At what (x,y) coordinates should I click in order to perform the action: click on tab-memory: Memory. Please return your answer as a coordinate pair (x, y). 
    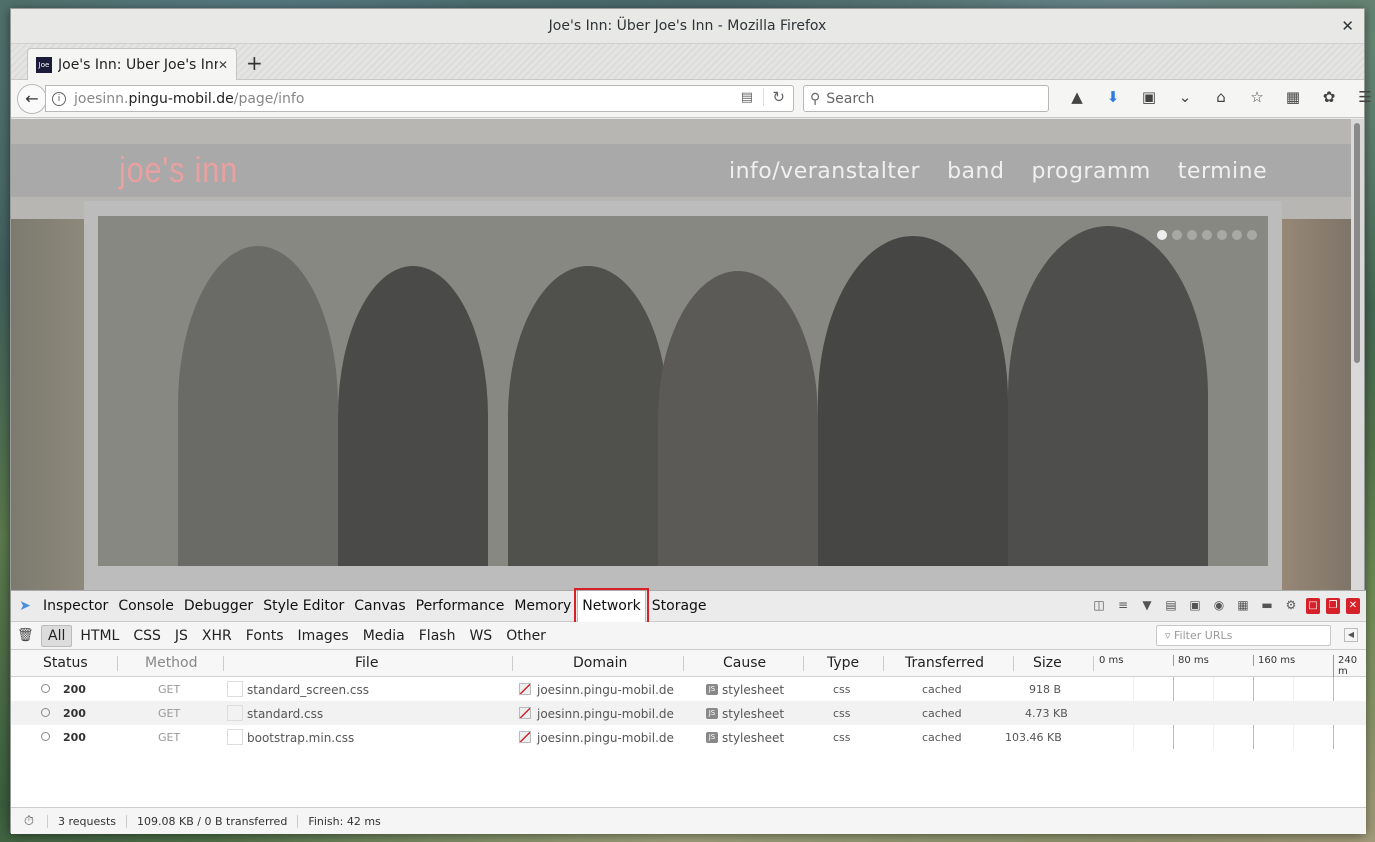
    Looking at the image, I should click on (542, 606).